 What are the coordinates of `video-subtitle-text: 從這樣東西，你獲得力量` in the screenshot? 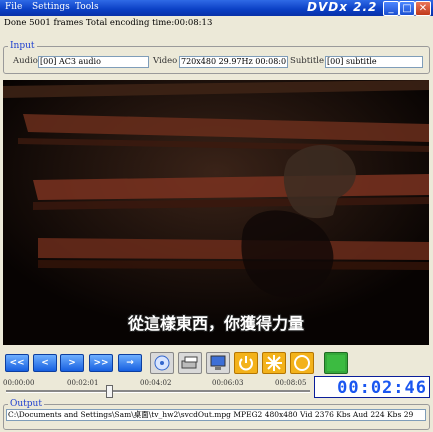 It's located at (215, 323).